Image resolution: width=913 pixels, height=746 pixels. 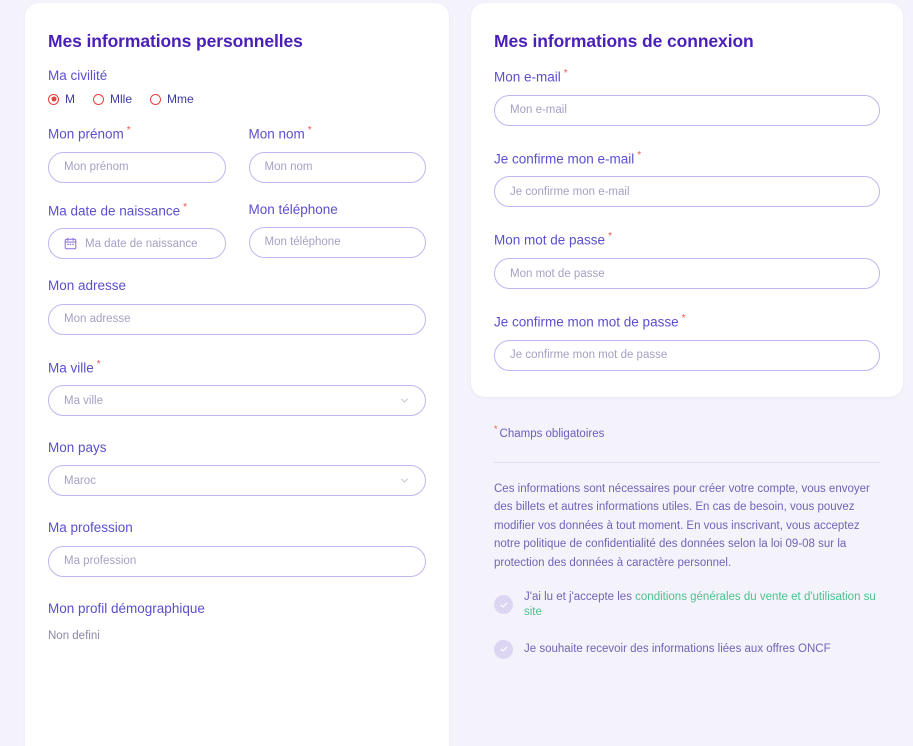 I want to click on firstname-field: Mon prénom * Mon prénom, so click(x=137, y=154).